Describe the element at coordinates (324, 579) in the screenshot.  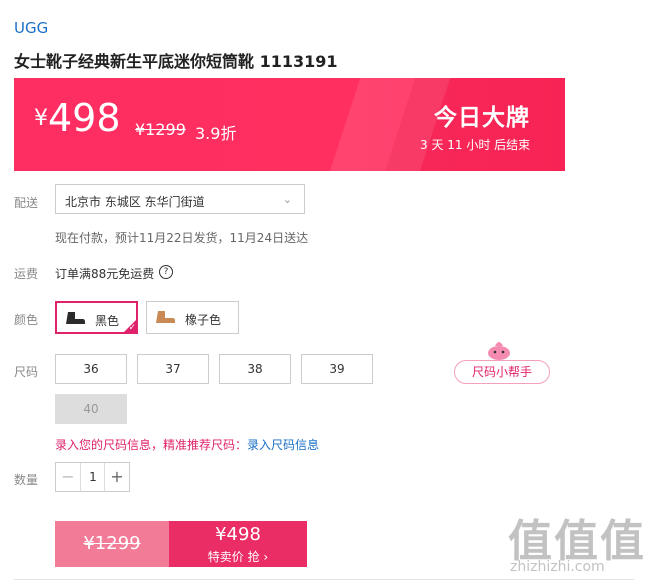
I see `divider` at that location.